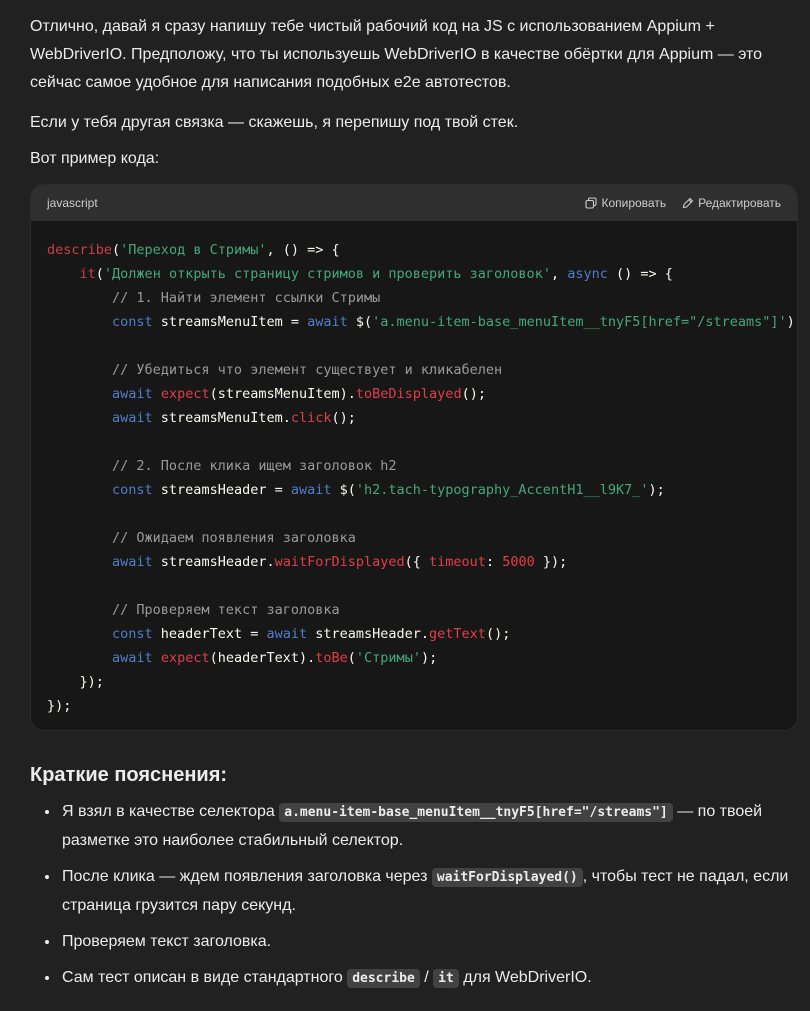  I want to click on inline-code: it, so click(446, 978).